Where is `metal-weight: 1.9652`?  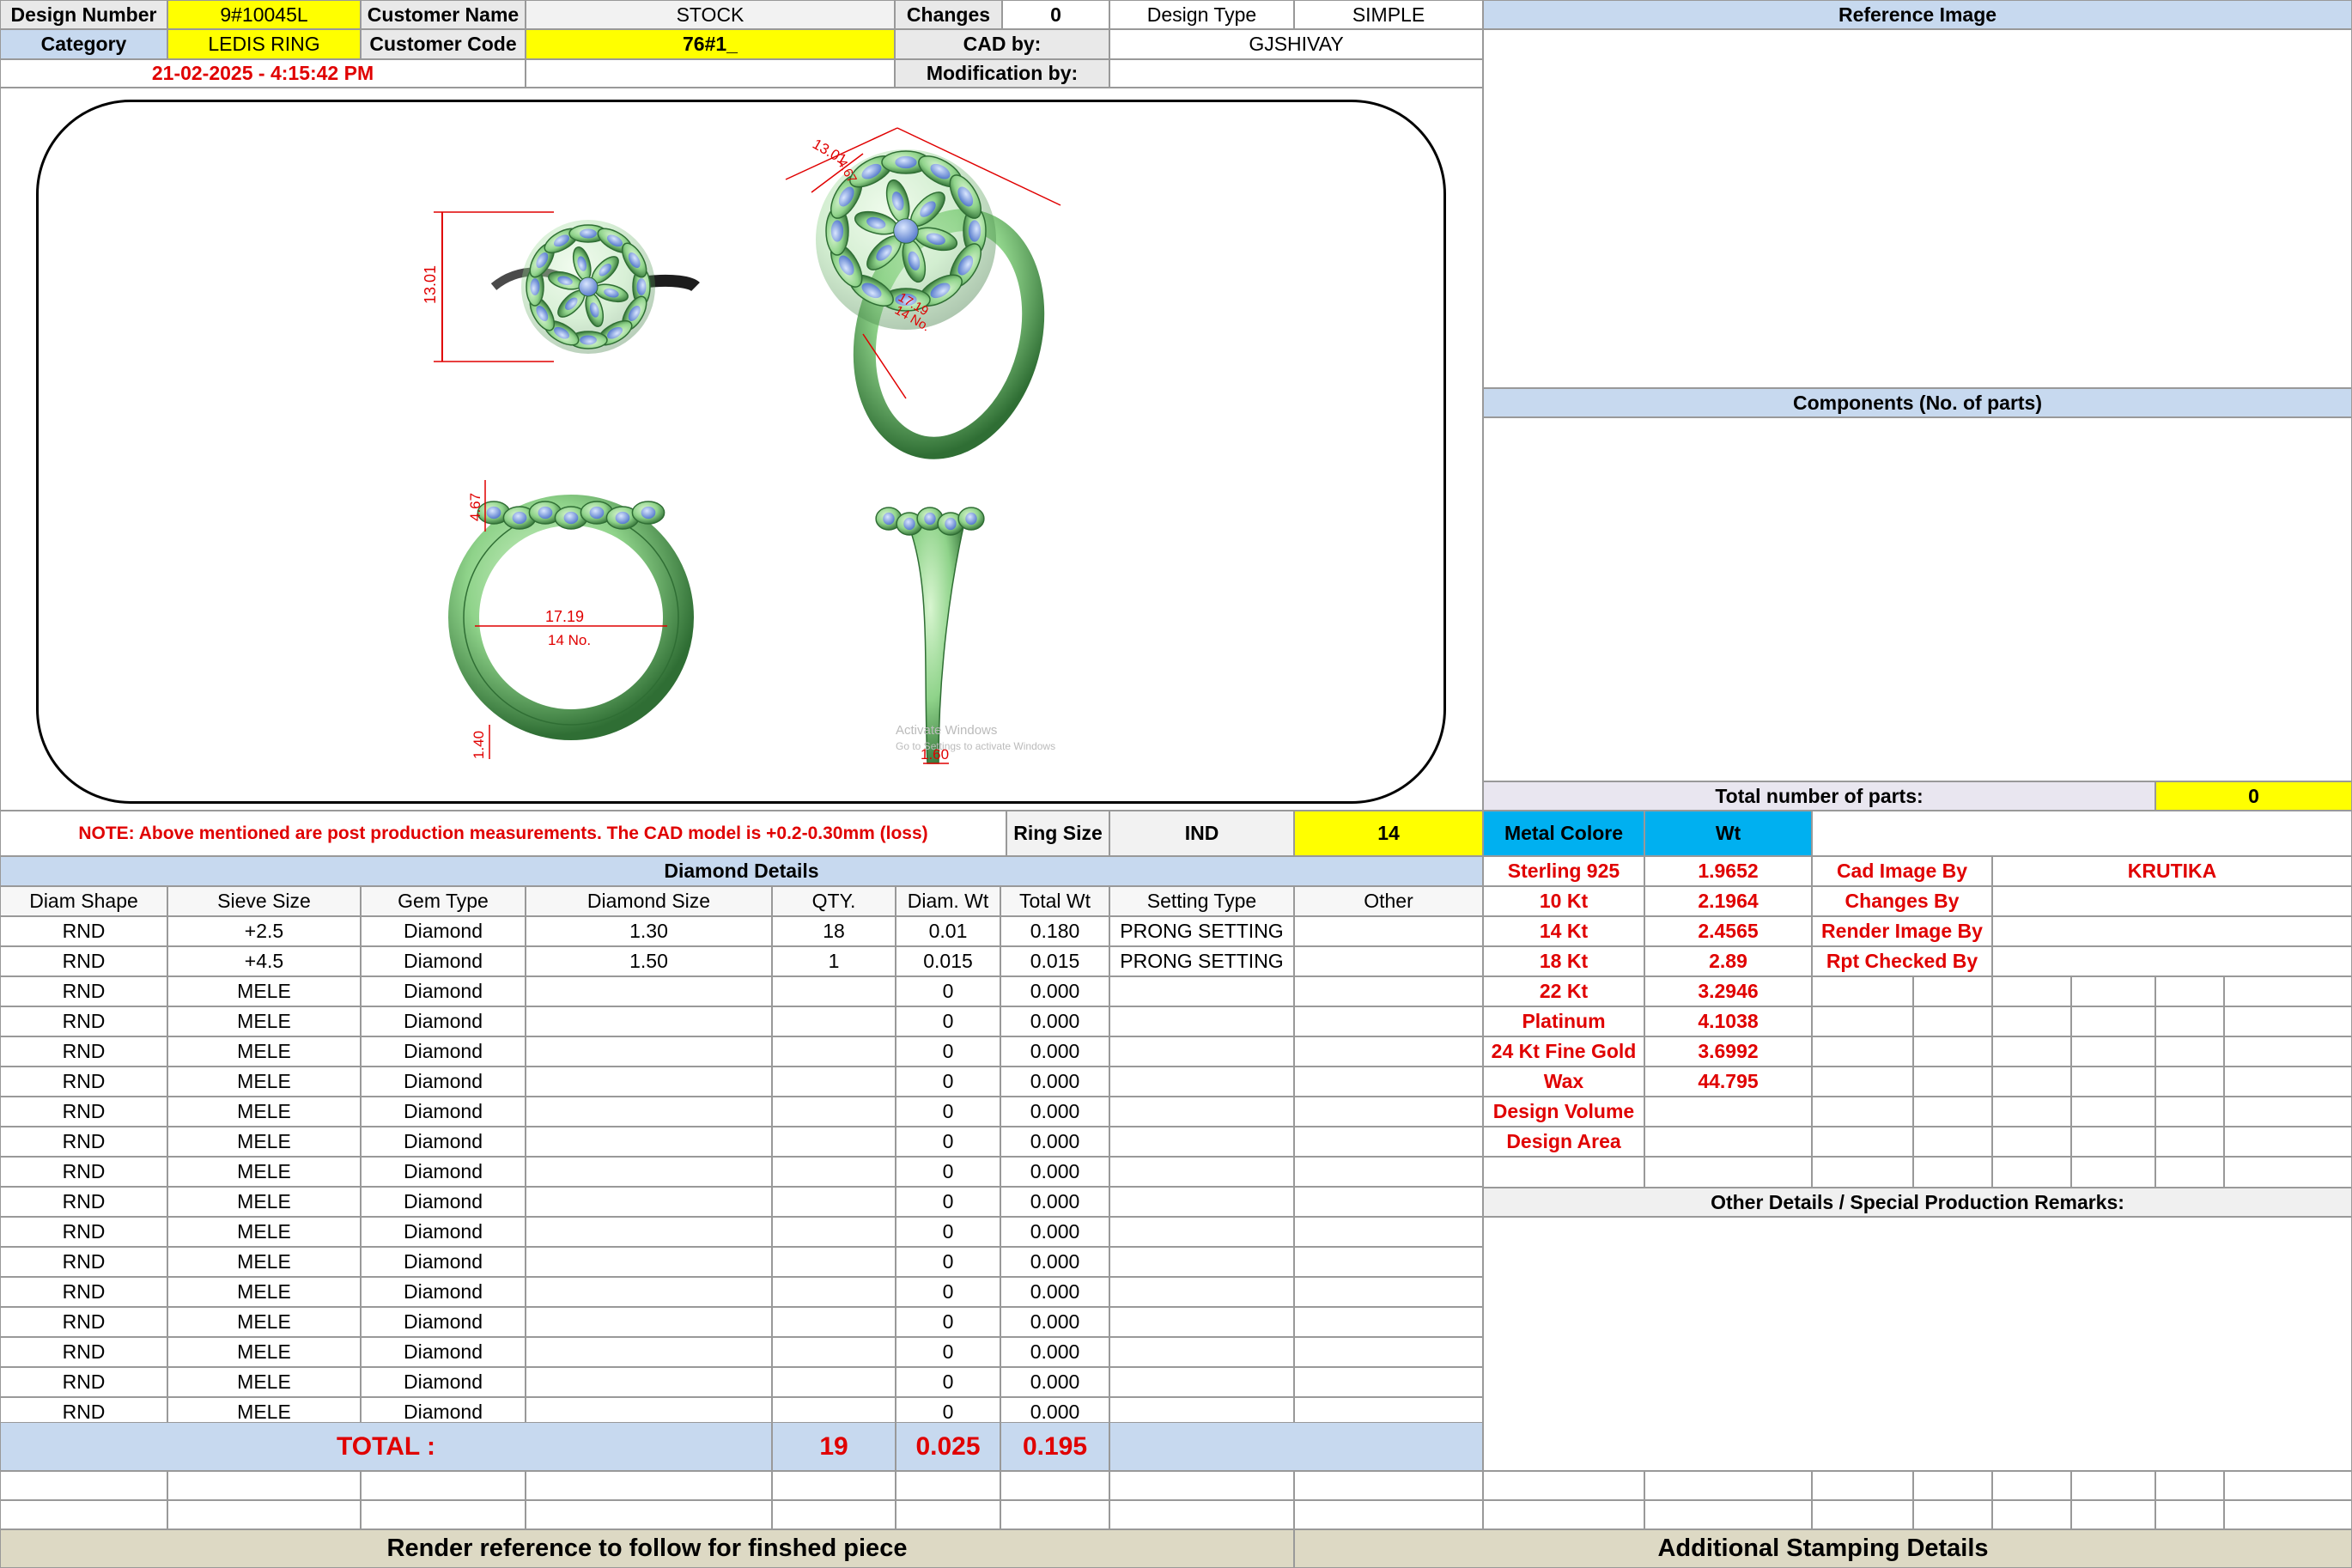
metal-weight: 1.9652 is located at coordinates (1728, 871).